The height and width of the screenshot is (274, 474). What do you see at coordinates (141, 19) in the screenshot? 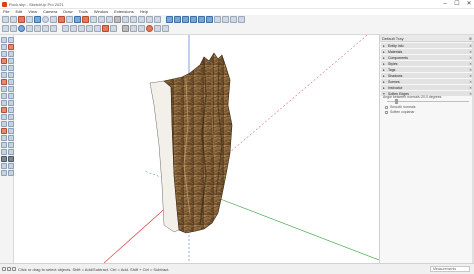
I see `text-tool-icon` at bounding box center [141, 19].